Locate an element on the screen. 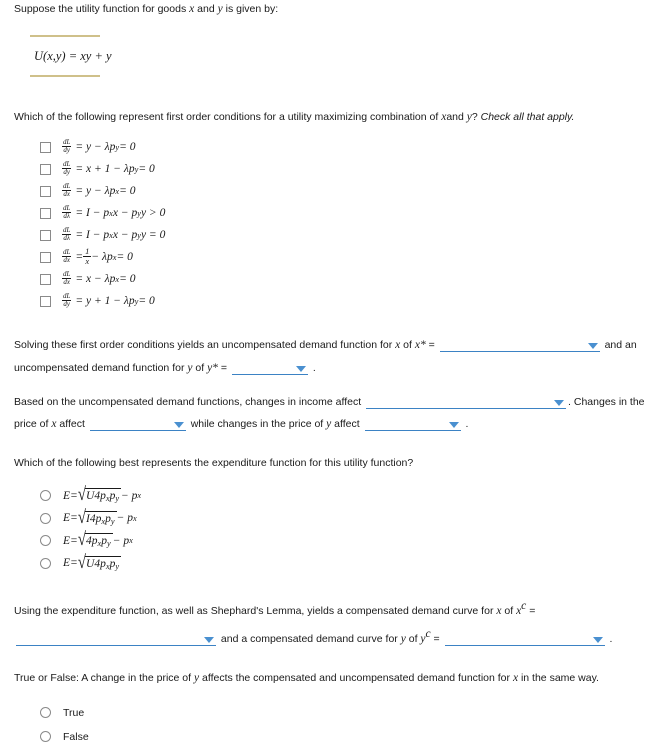  dropdown-income-effect is located at coordinates (466, 403).